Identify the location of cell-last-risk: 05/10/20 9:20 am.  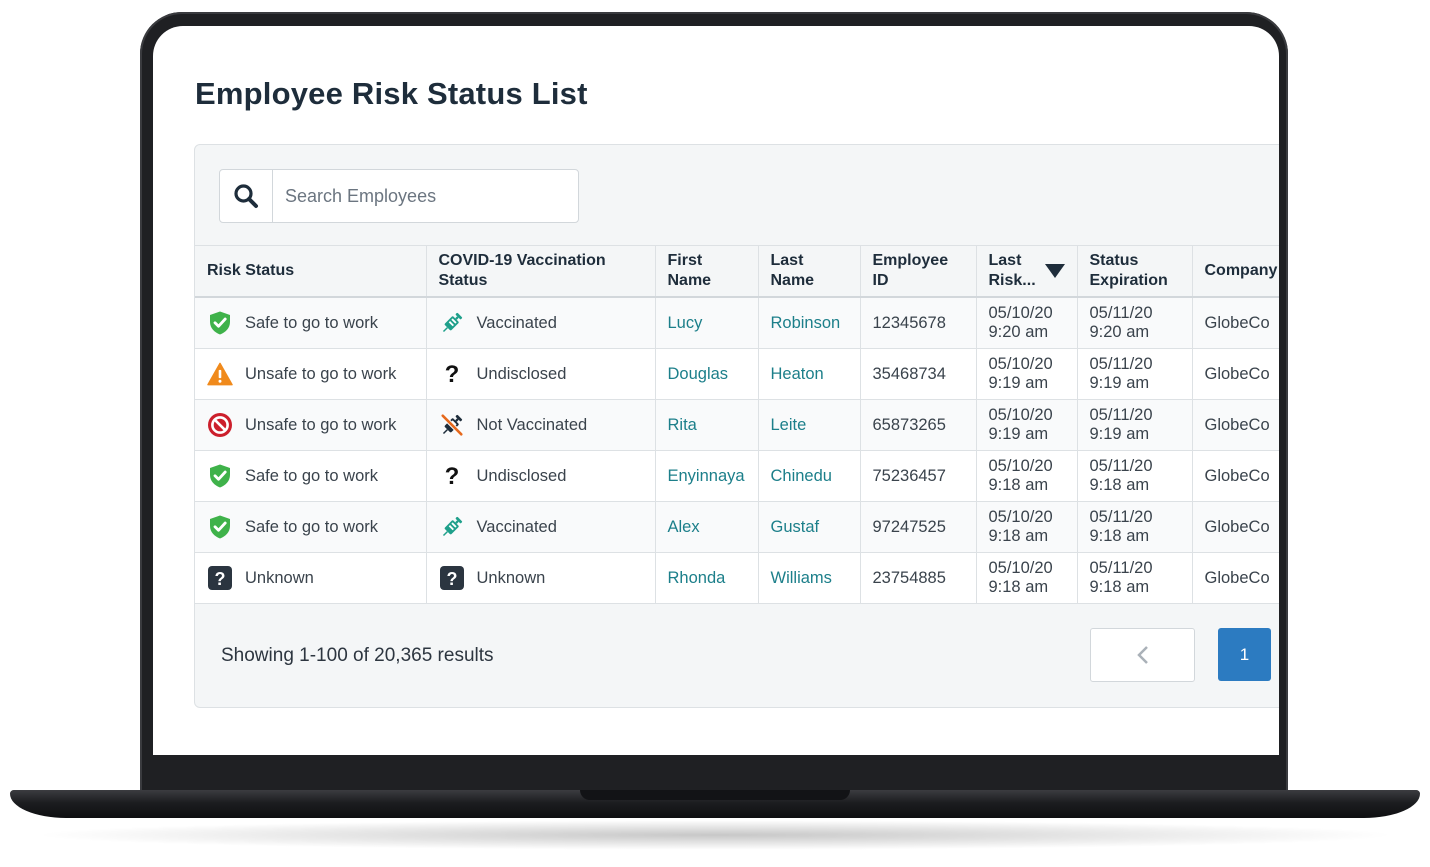
(1027, 323).